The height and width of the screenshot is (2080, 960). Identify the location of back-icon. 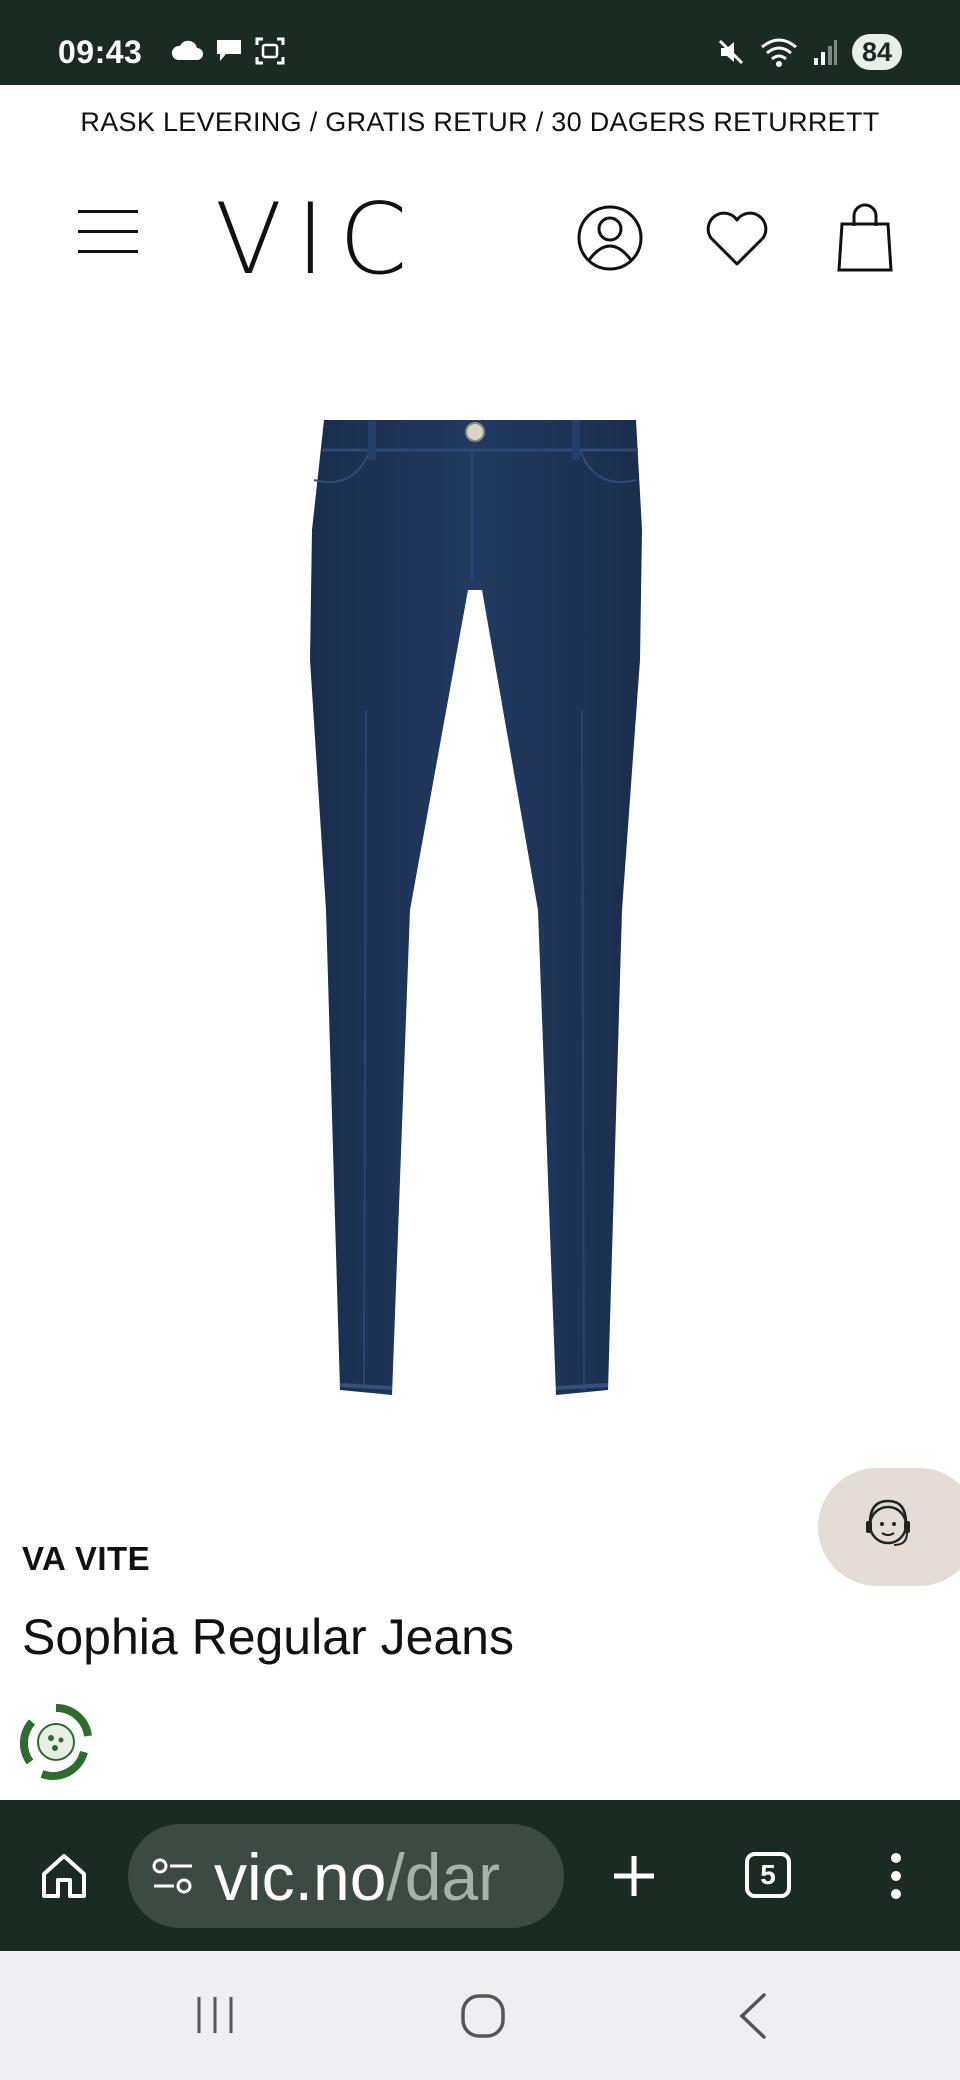
(753, 2016).